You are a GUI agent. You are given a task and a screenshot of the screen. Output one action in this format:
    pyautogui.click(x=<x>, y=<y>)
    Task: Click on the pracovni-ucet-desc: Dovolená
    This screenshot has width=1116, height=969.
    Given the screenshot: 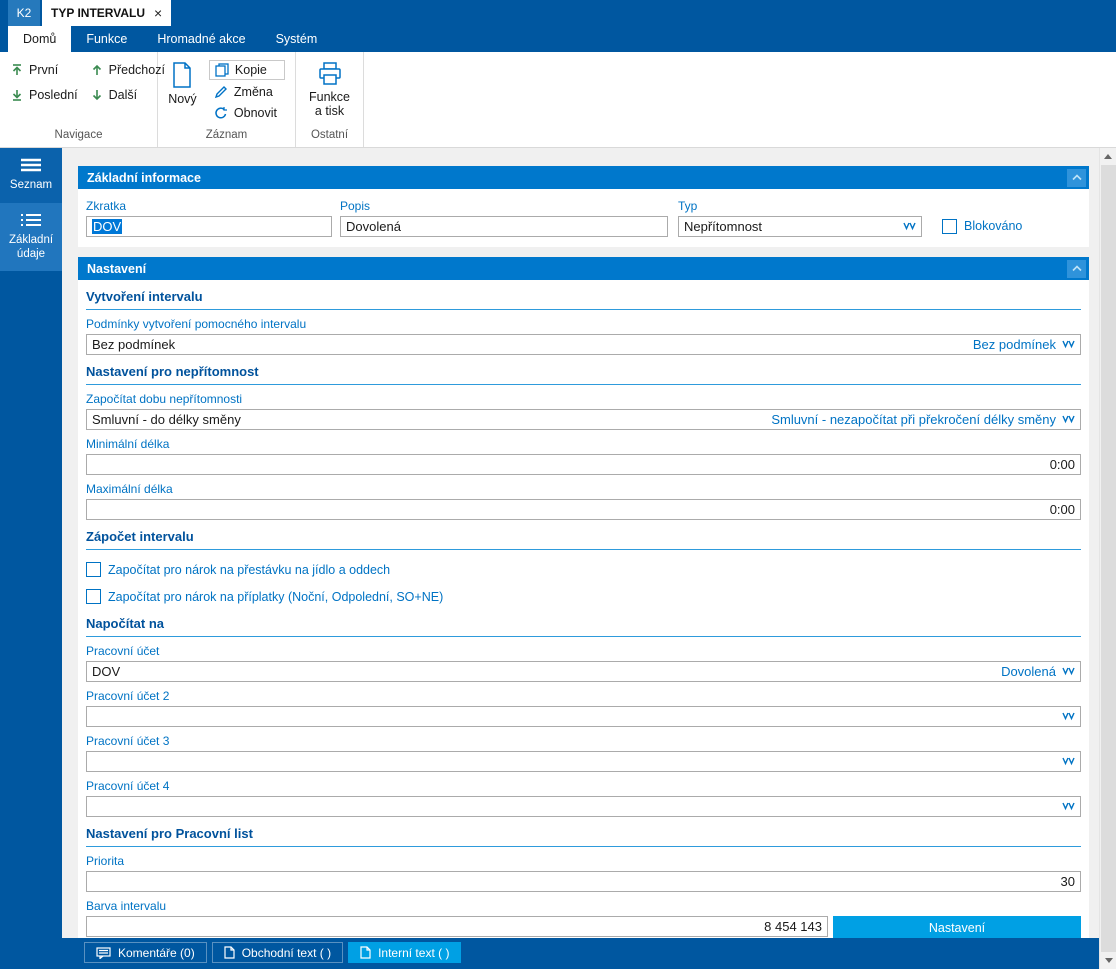 What is the action you would take?
    pyautogui.click(x=1028, y=671)
    